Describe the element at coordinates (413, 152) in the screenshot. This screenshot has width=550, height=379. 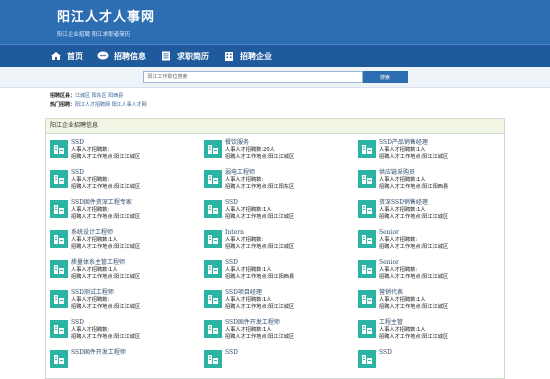
I see `job-info: SSD产品销售经理 人事人才招聘数:1人 招聘人才工作地点:阳江江城区` at that location.